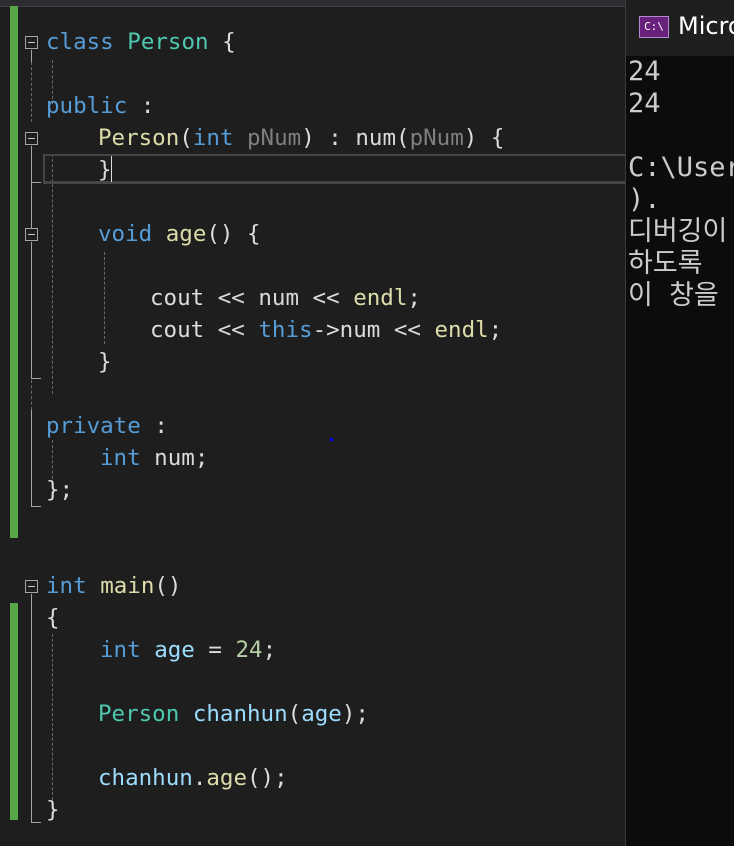 This screenshot has height=846, width=734. I want to click on console-output-line: C:\Users, so click(681, 167).